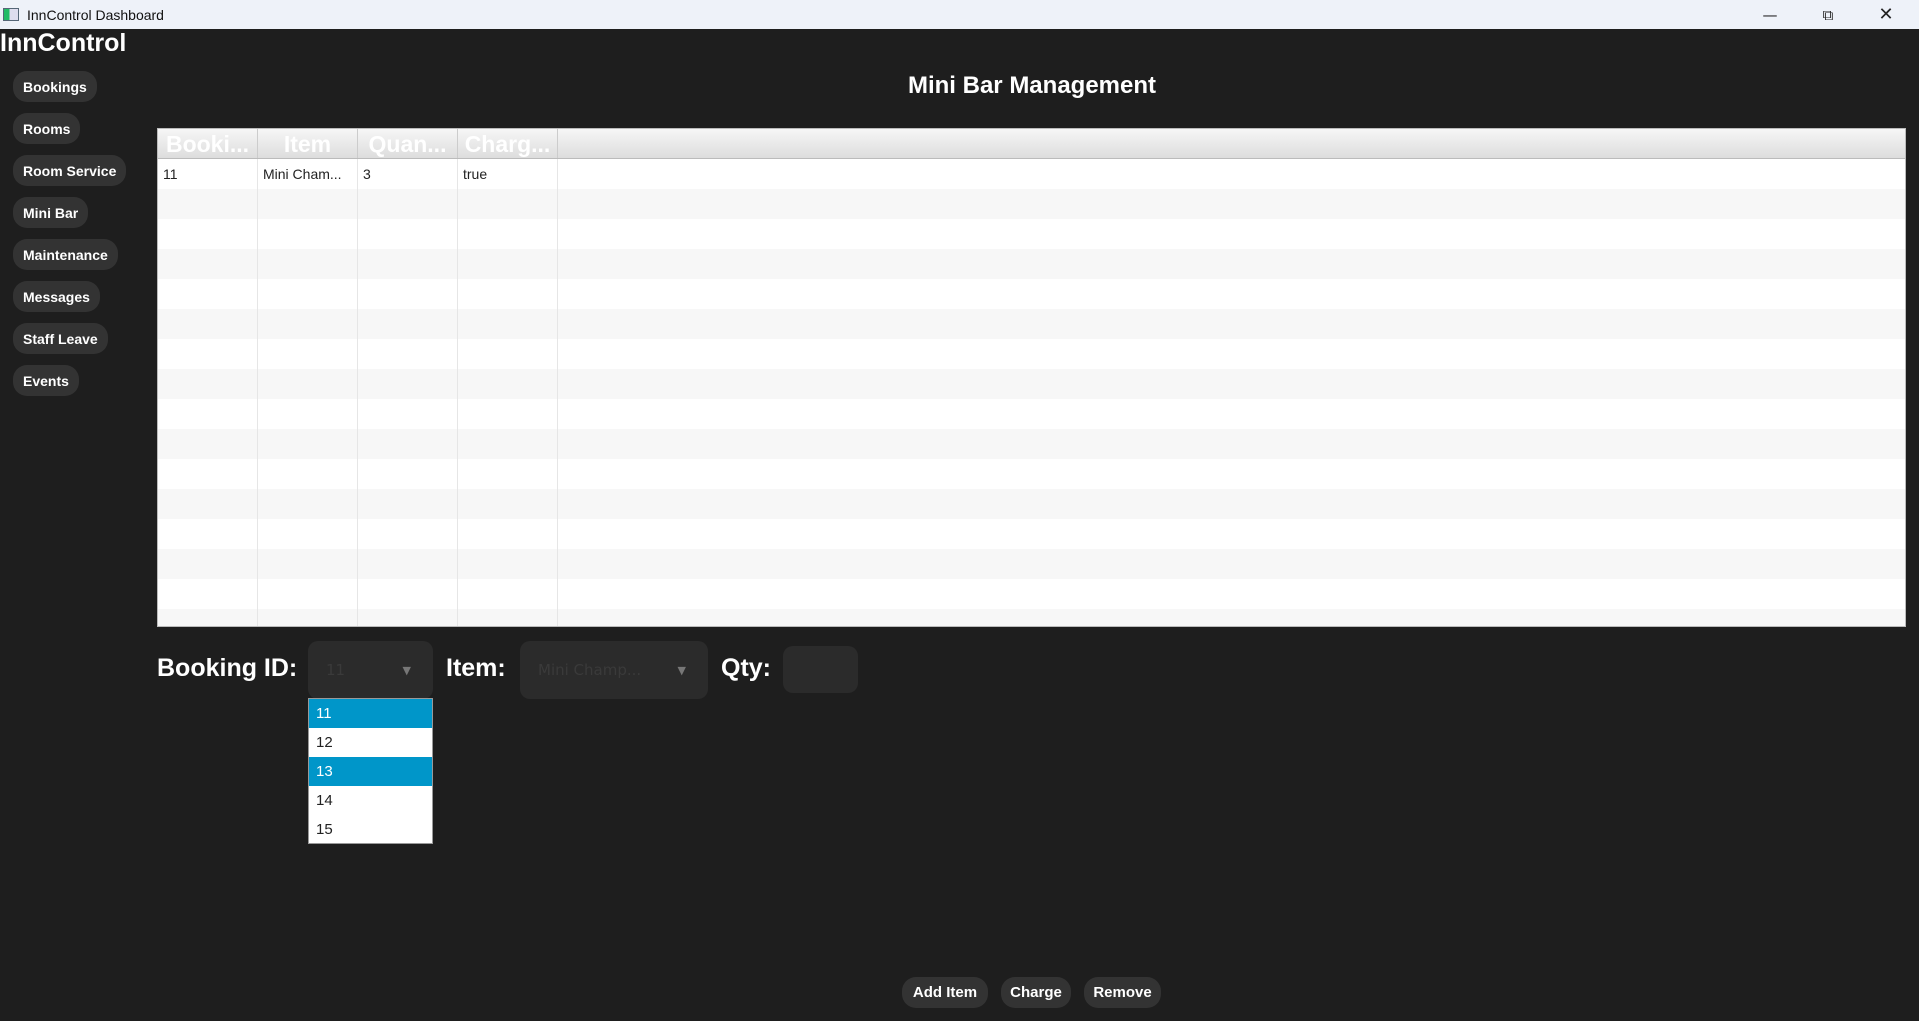 Image resolution: width=1919 pixels, height=1021 pixels. I want to click on page-title: Mini Bar Management, so click(1032, 85).